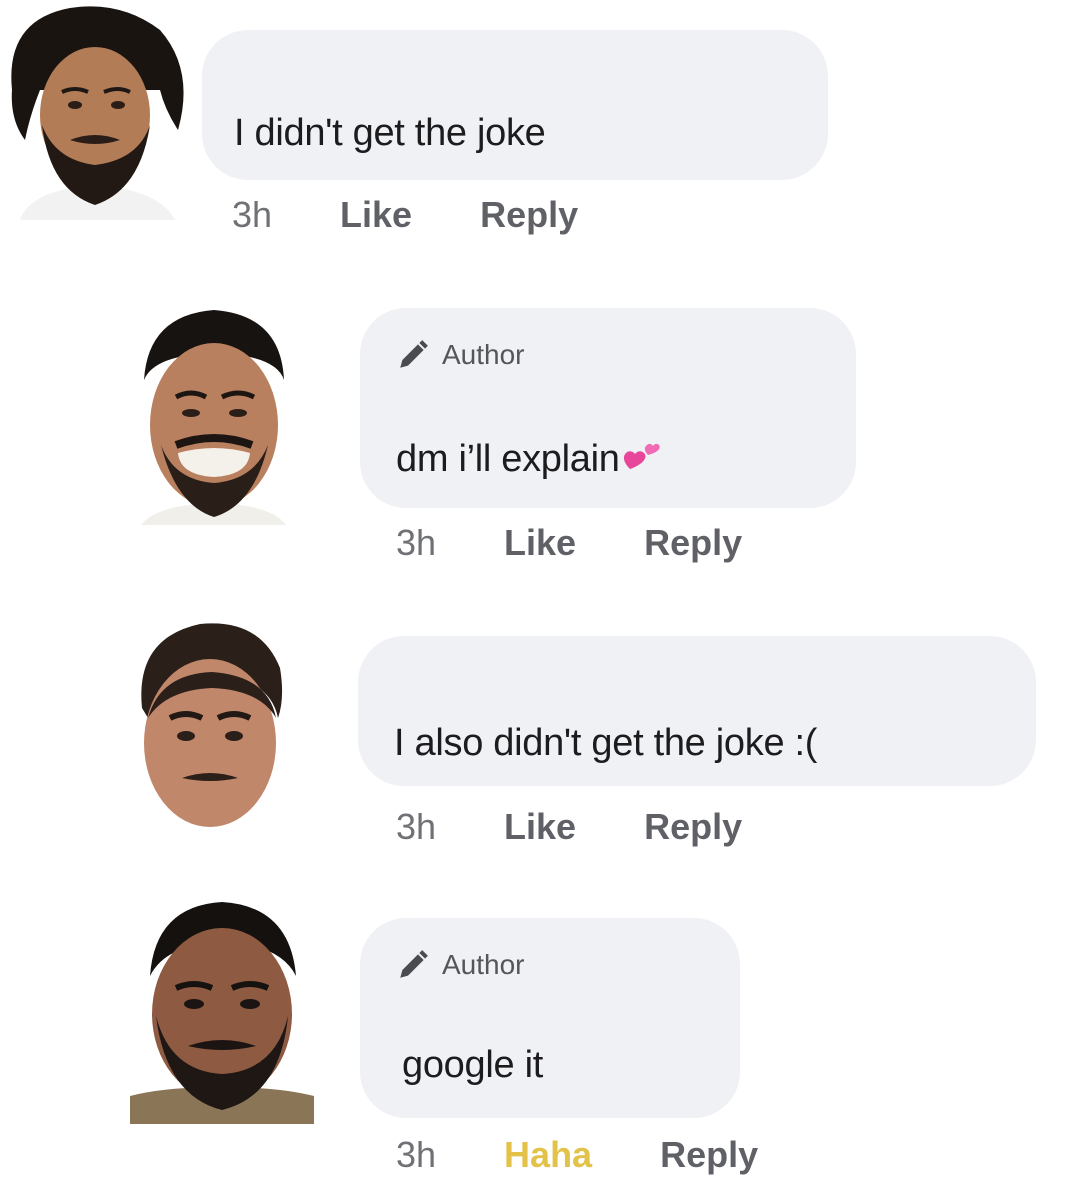  I want to click on comment-bubble-1: I didn't get the joke, so click(515, 105).